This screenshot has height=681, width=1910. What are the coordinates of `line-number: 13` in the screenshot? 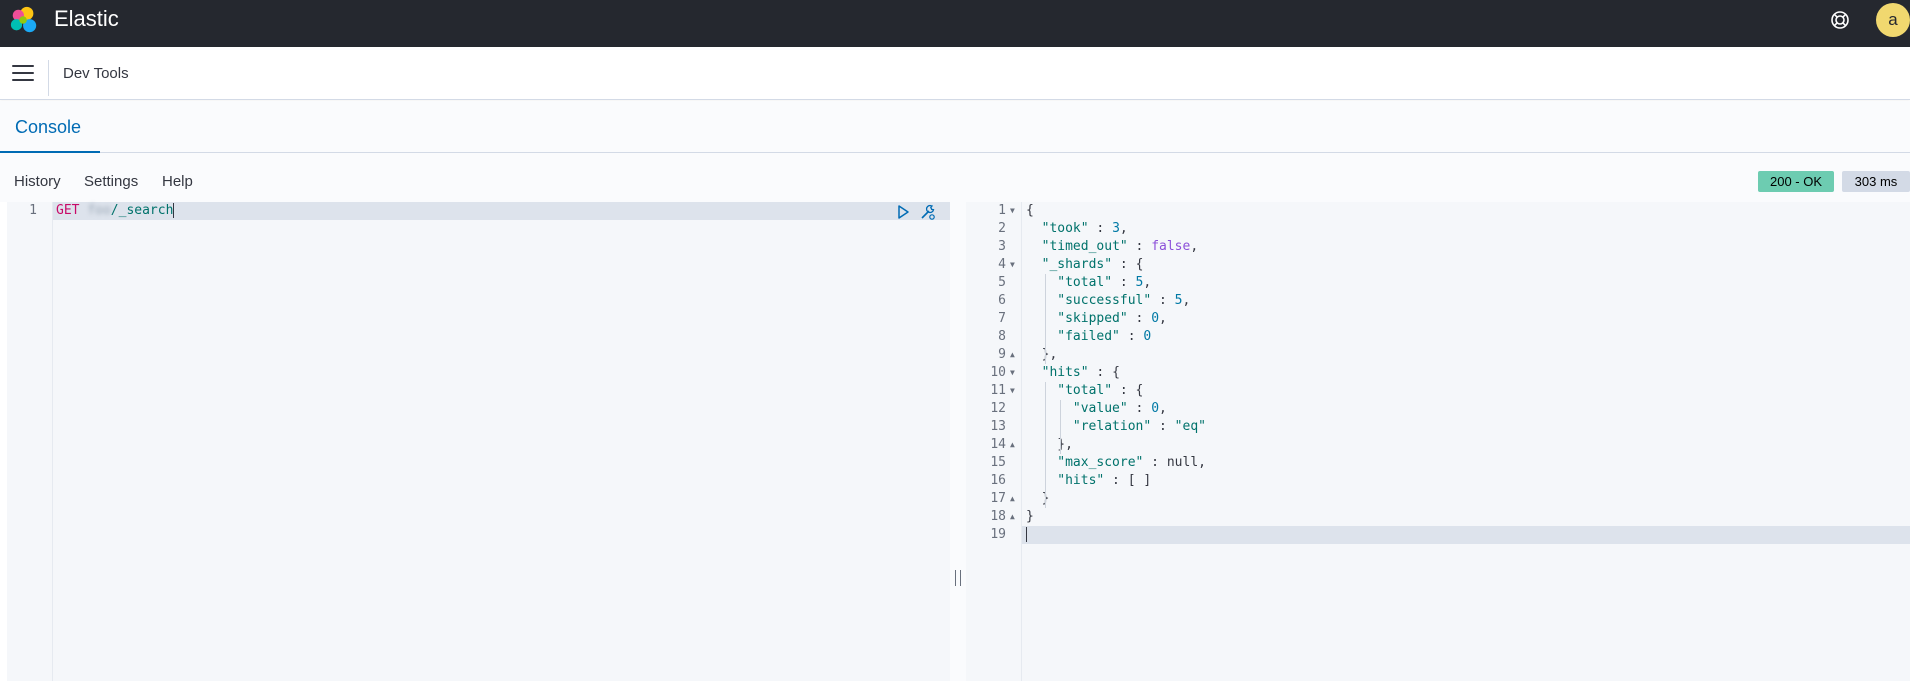 It's located at (998, 426).